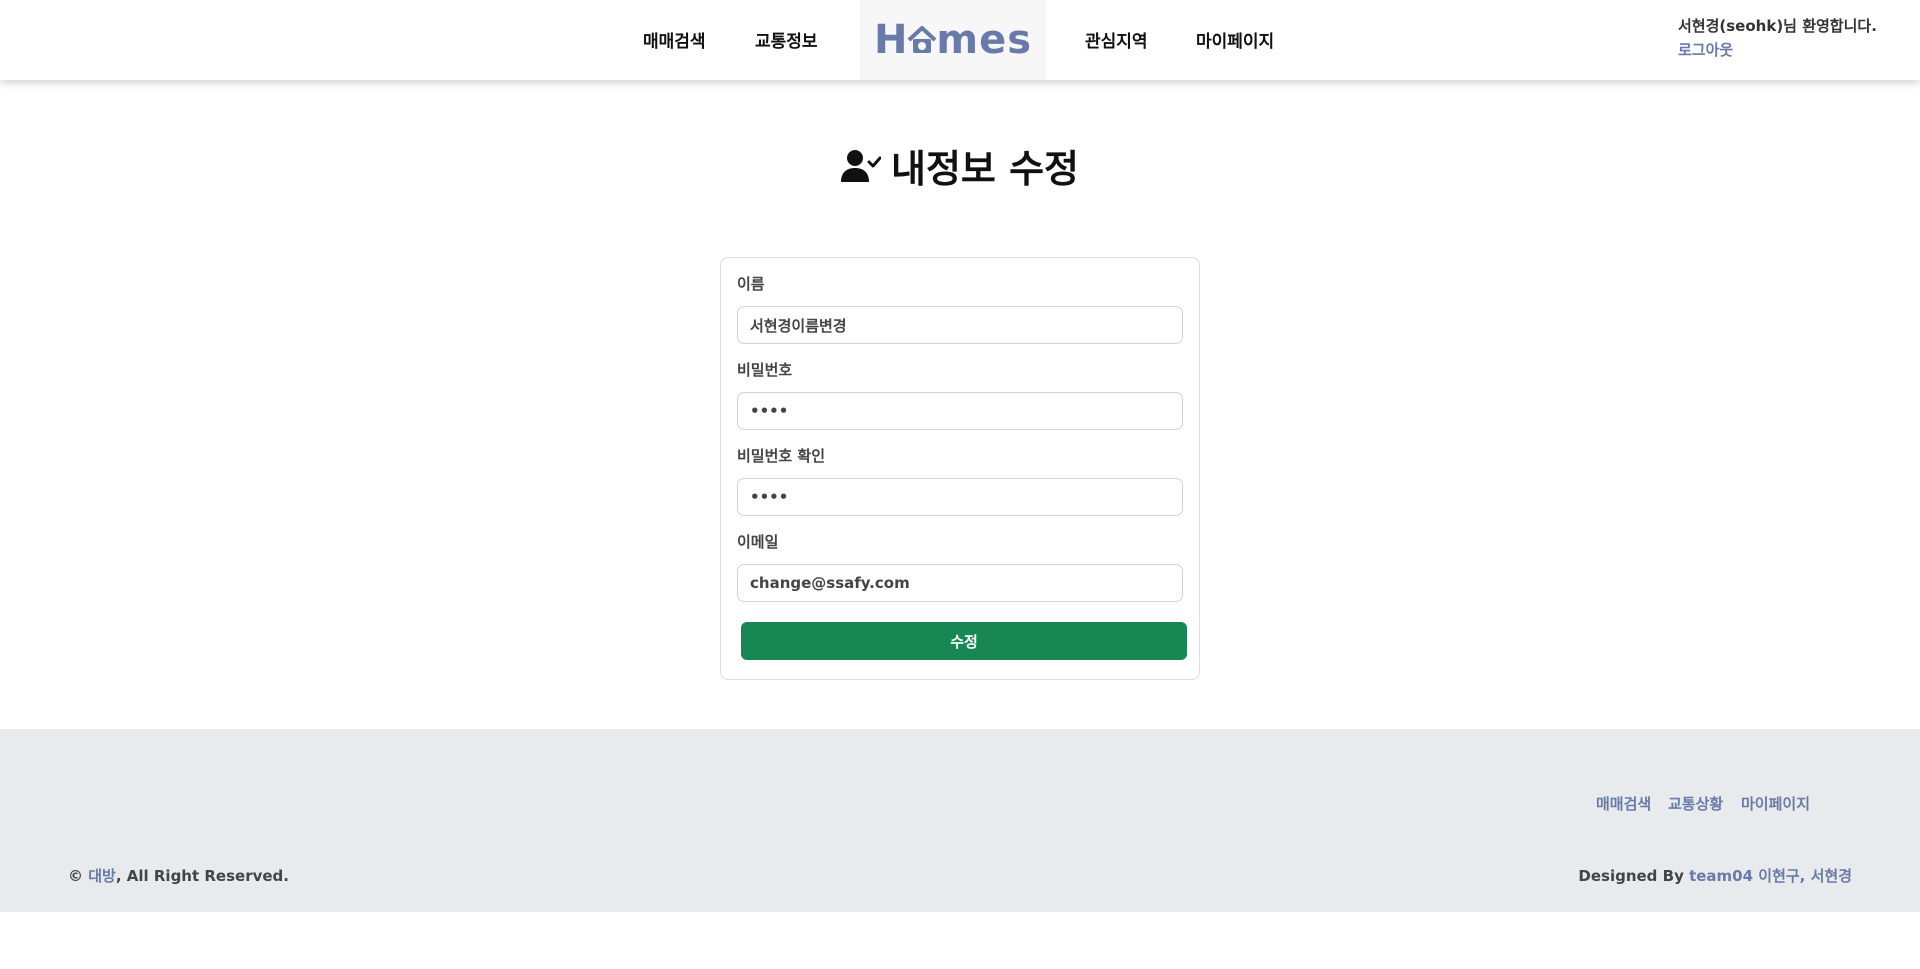  What do you see at coordinates (781, 456) in the screenshot?
I see `password-confirm-label: 비밀번호 확인` at bounding box center [781, 456].